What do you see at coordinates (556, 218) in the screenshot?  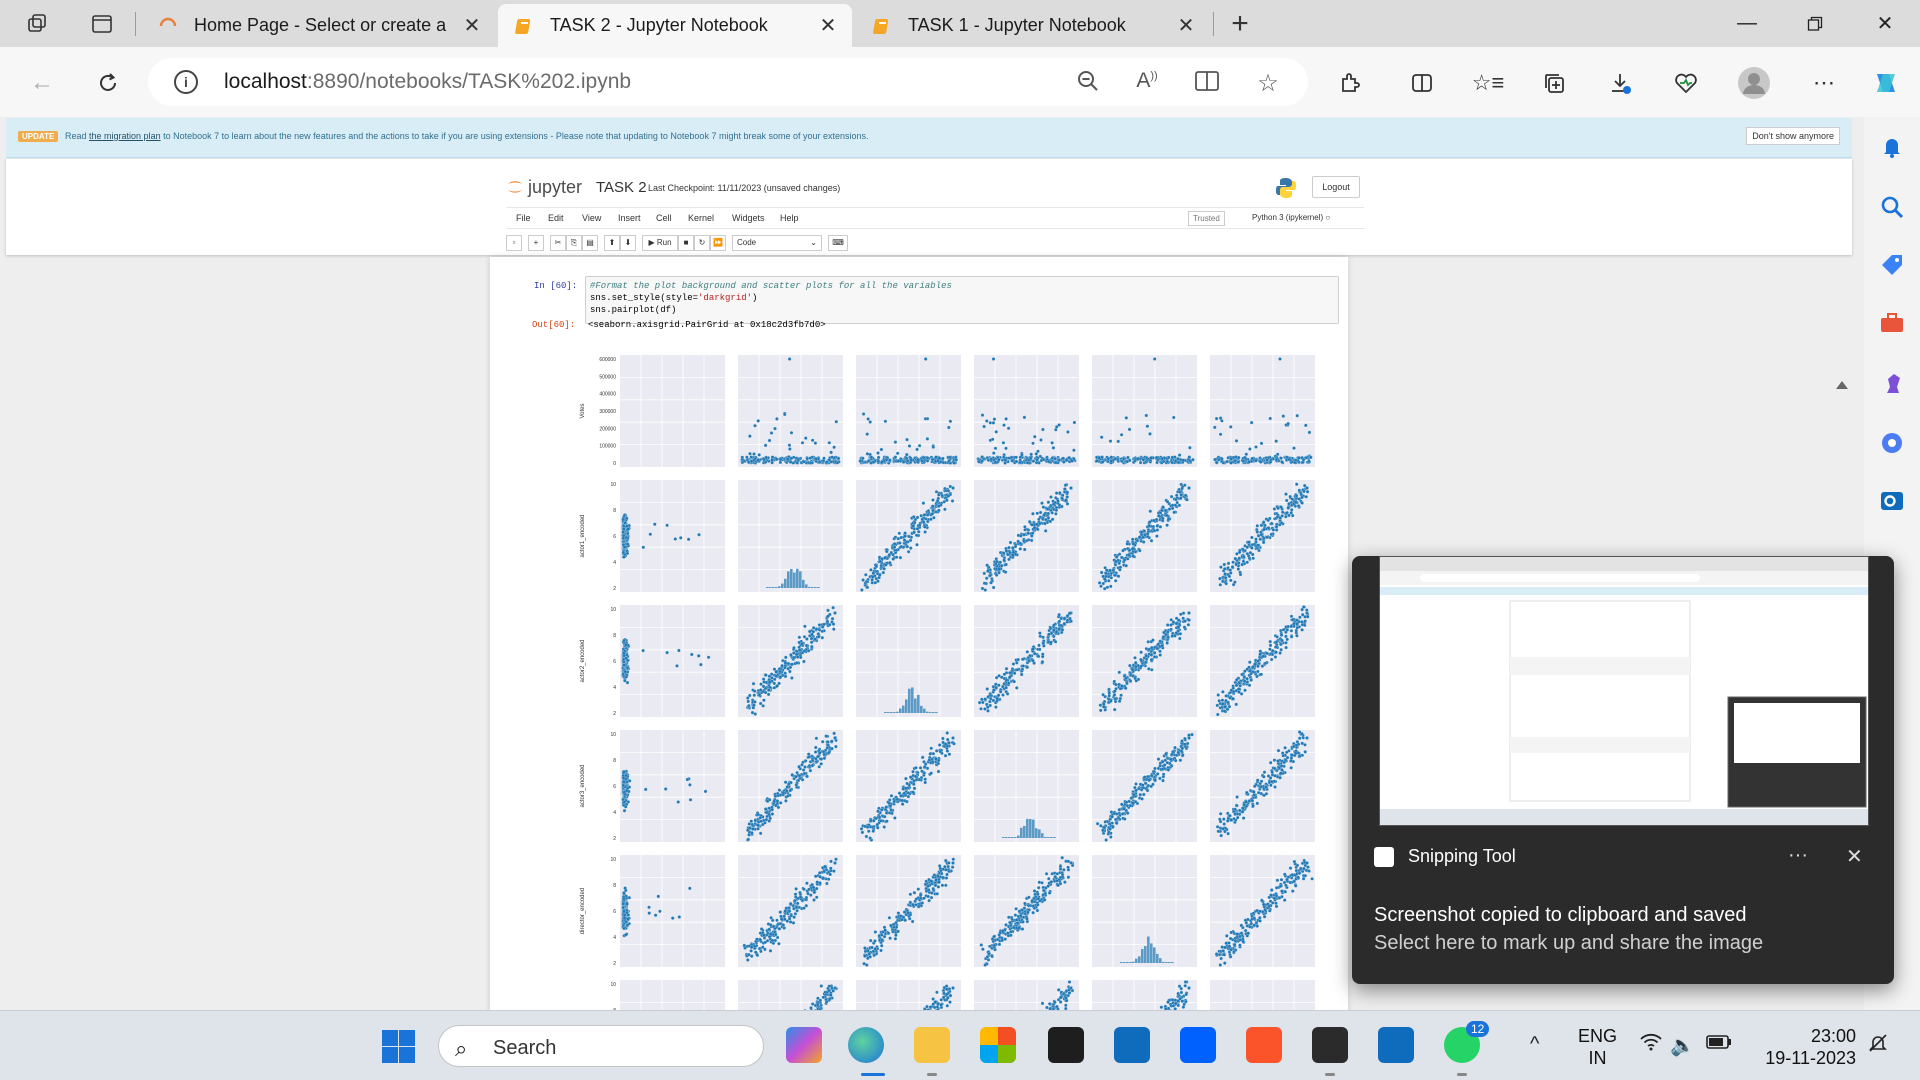 I see `menu-edit: Edit` at bounding box center [556, 218].